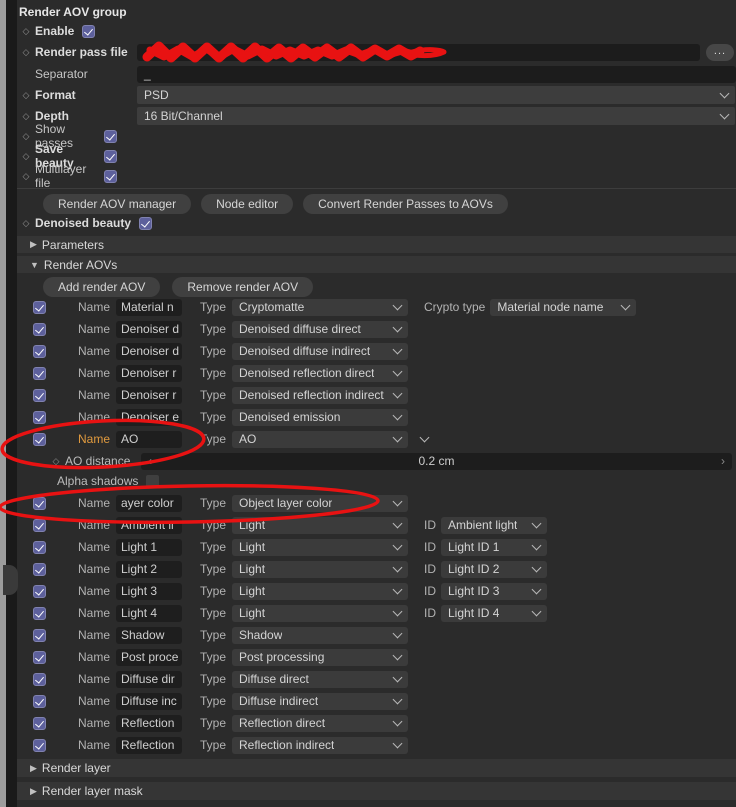  I want to click on enable-checkbox, so click(89, 31).